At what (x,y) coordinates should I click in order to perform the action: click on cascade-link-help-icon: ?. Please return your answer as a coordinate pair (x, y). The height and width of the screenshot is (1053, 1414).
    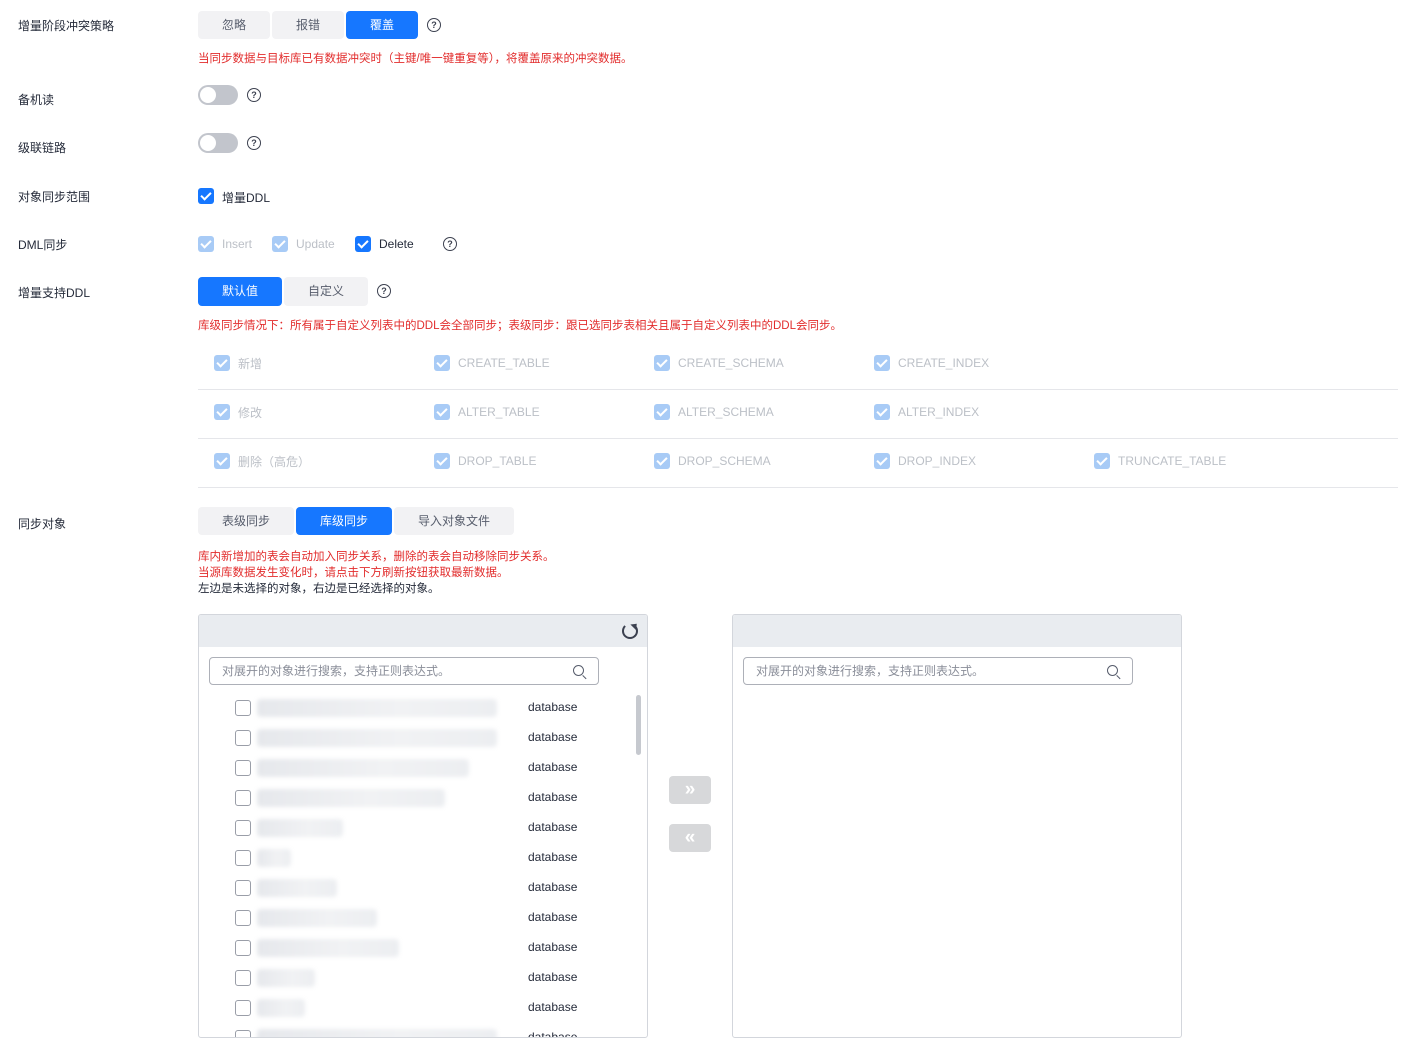
    Looking at the image, I should click on (254, 143).